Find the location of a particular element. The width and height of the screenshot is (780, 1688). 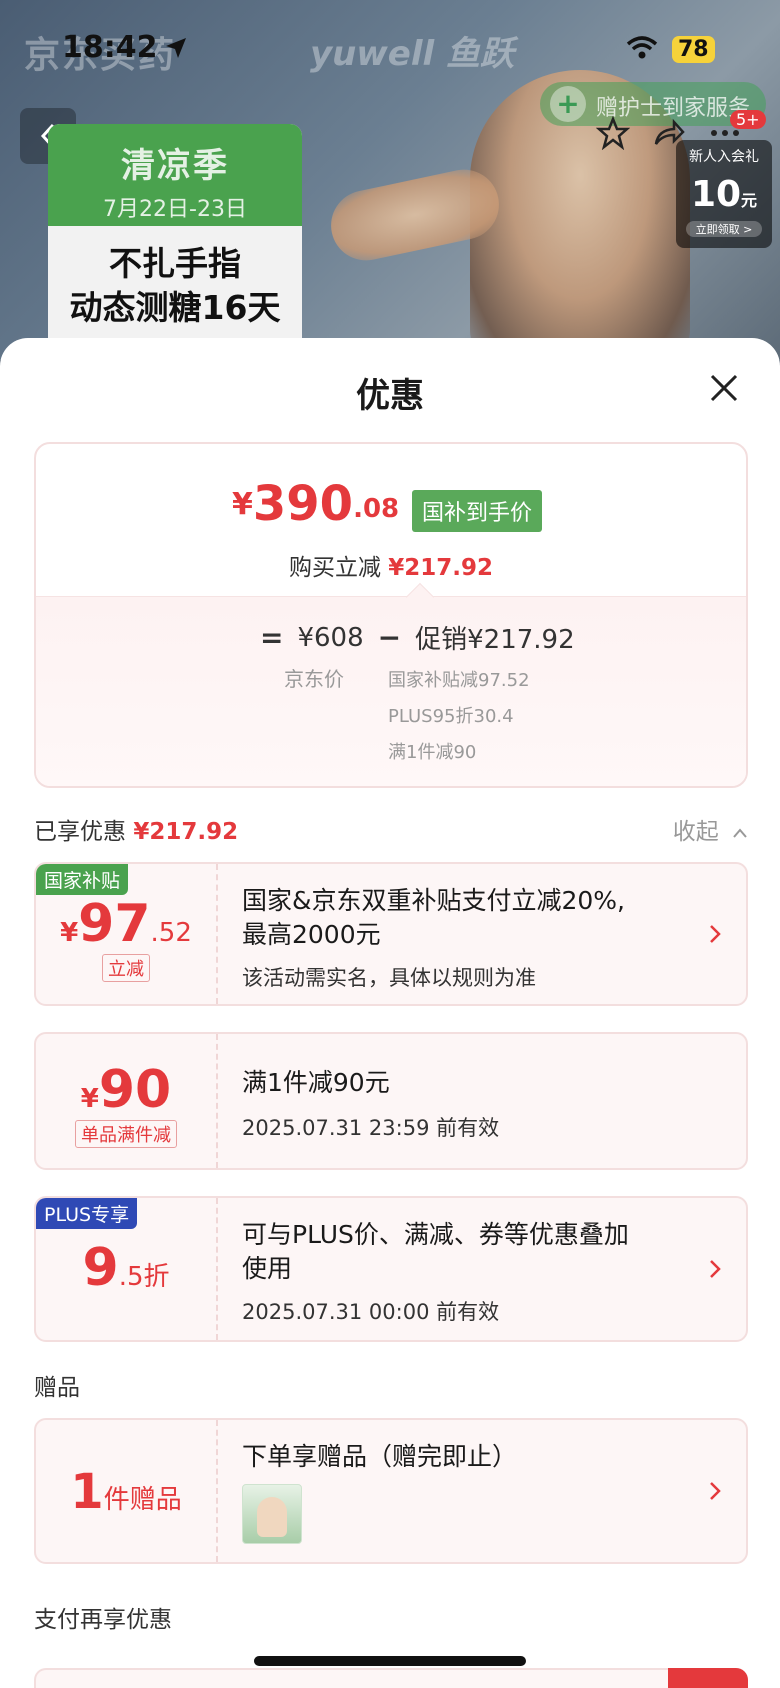

coupon-title: 国家&京东双重补贴支付立减20%, is located at coordinates (434, 900).